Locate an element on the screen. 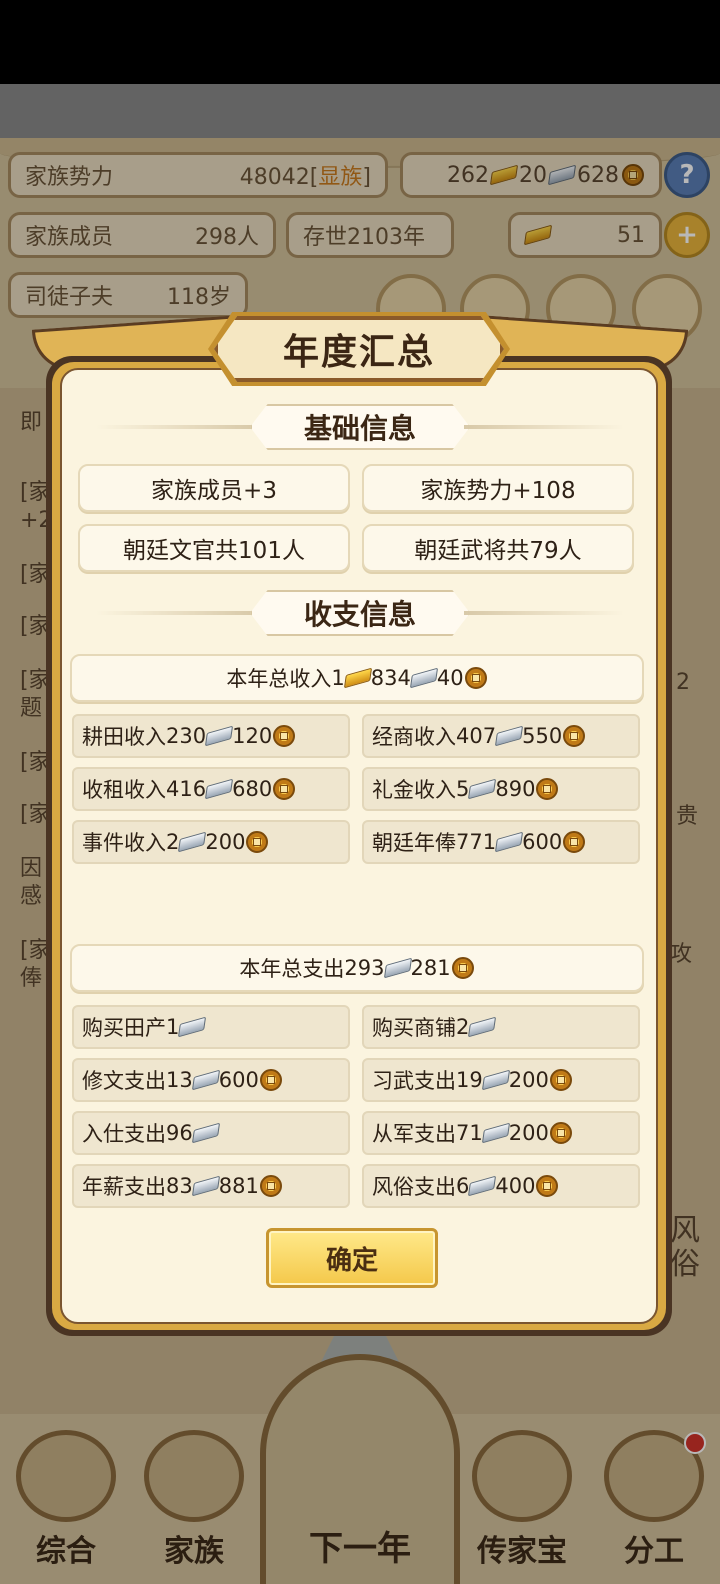 This screenshot has height=1584, width=720. info-military-generals: 朝廷武将共79人 is located at coordinates (498, 548).